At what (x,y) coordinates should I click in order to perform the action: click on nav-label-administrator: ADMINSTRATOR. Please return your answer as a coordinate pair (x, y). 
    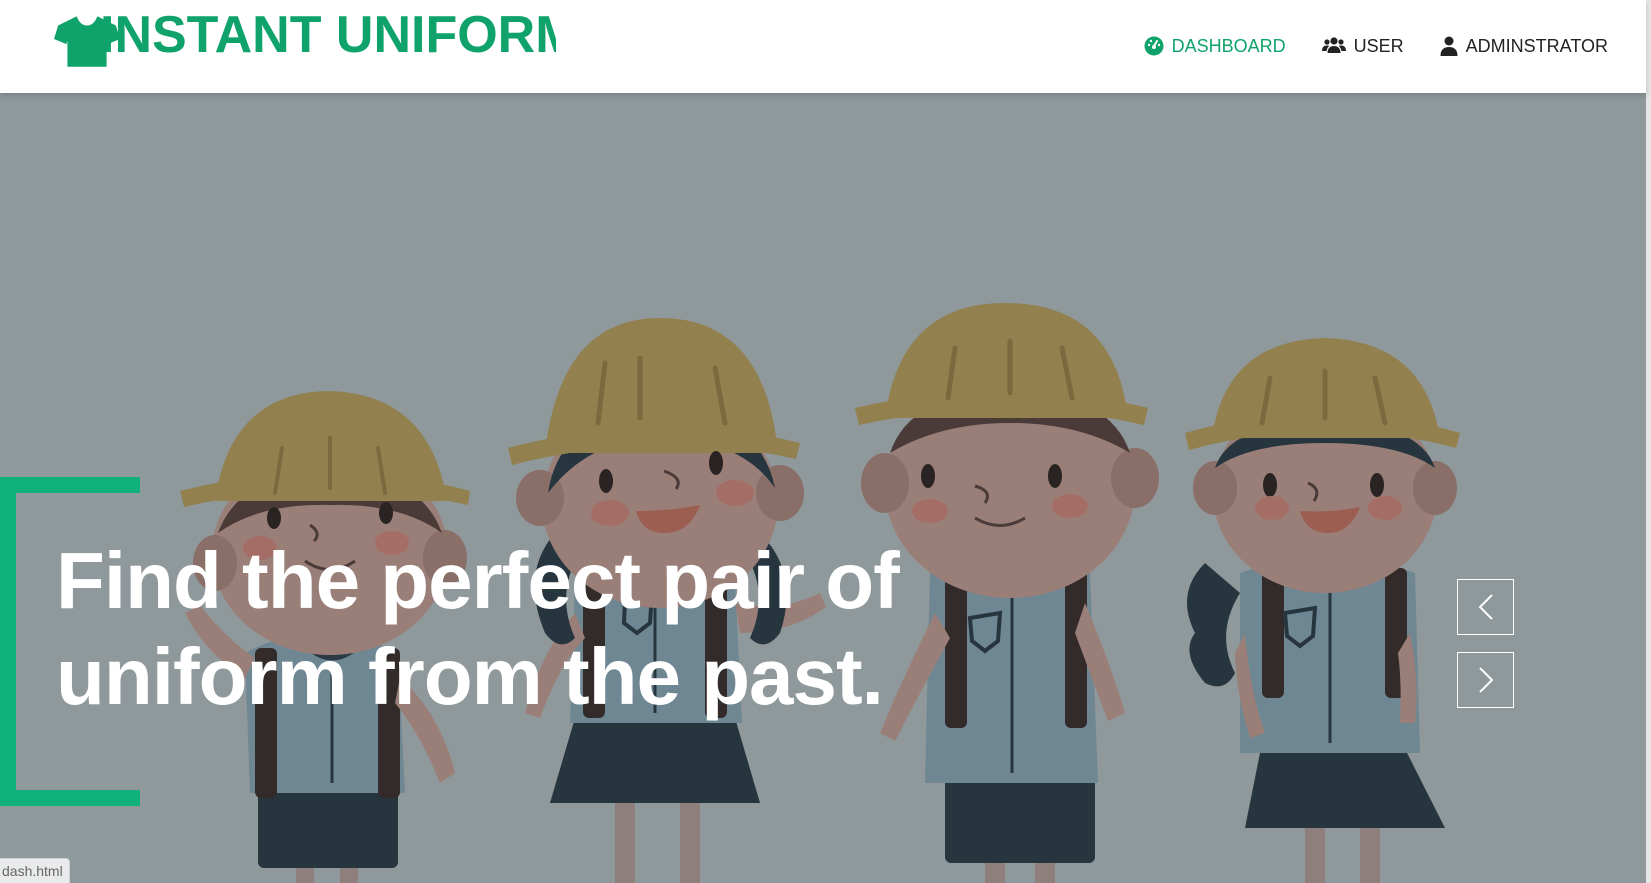
    Looking at the image, I should click on (1536, 45).